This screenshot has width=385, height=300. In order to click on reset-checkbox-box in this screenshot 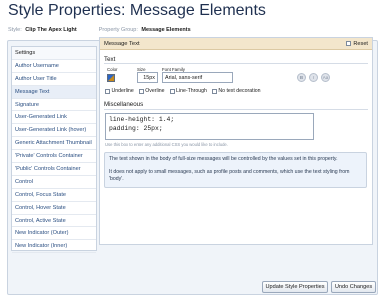, I will do `click(349, 43)`.